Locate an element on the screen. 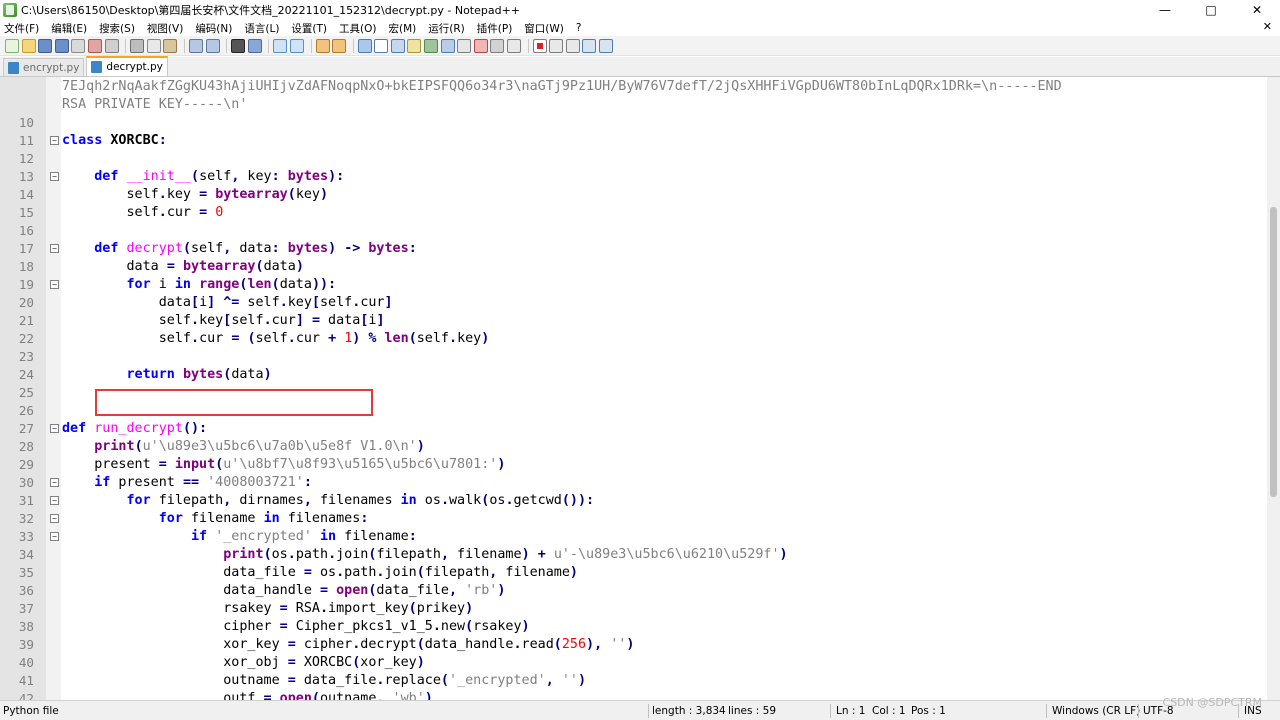  indent-guide-icon is located at coordinates (397, 45).